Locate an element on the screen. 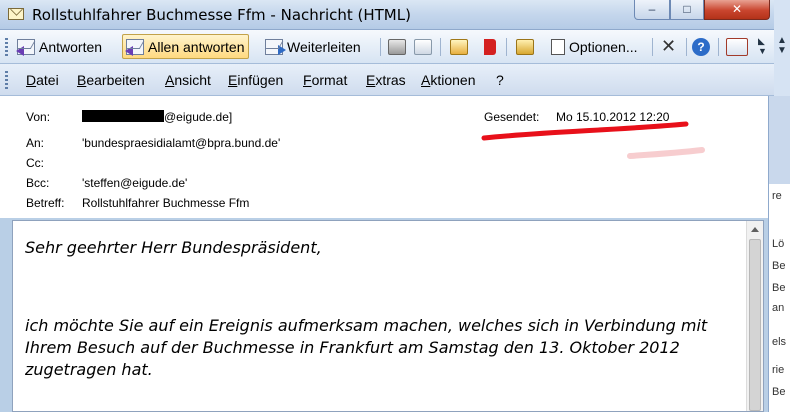 Image resolution: width=790 pixels, height=412 pixels. menu-bearbeiten: Bearbeiten is located at coordinates (111, 80).